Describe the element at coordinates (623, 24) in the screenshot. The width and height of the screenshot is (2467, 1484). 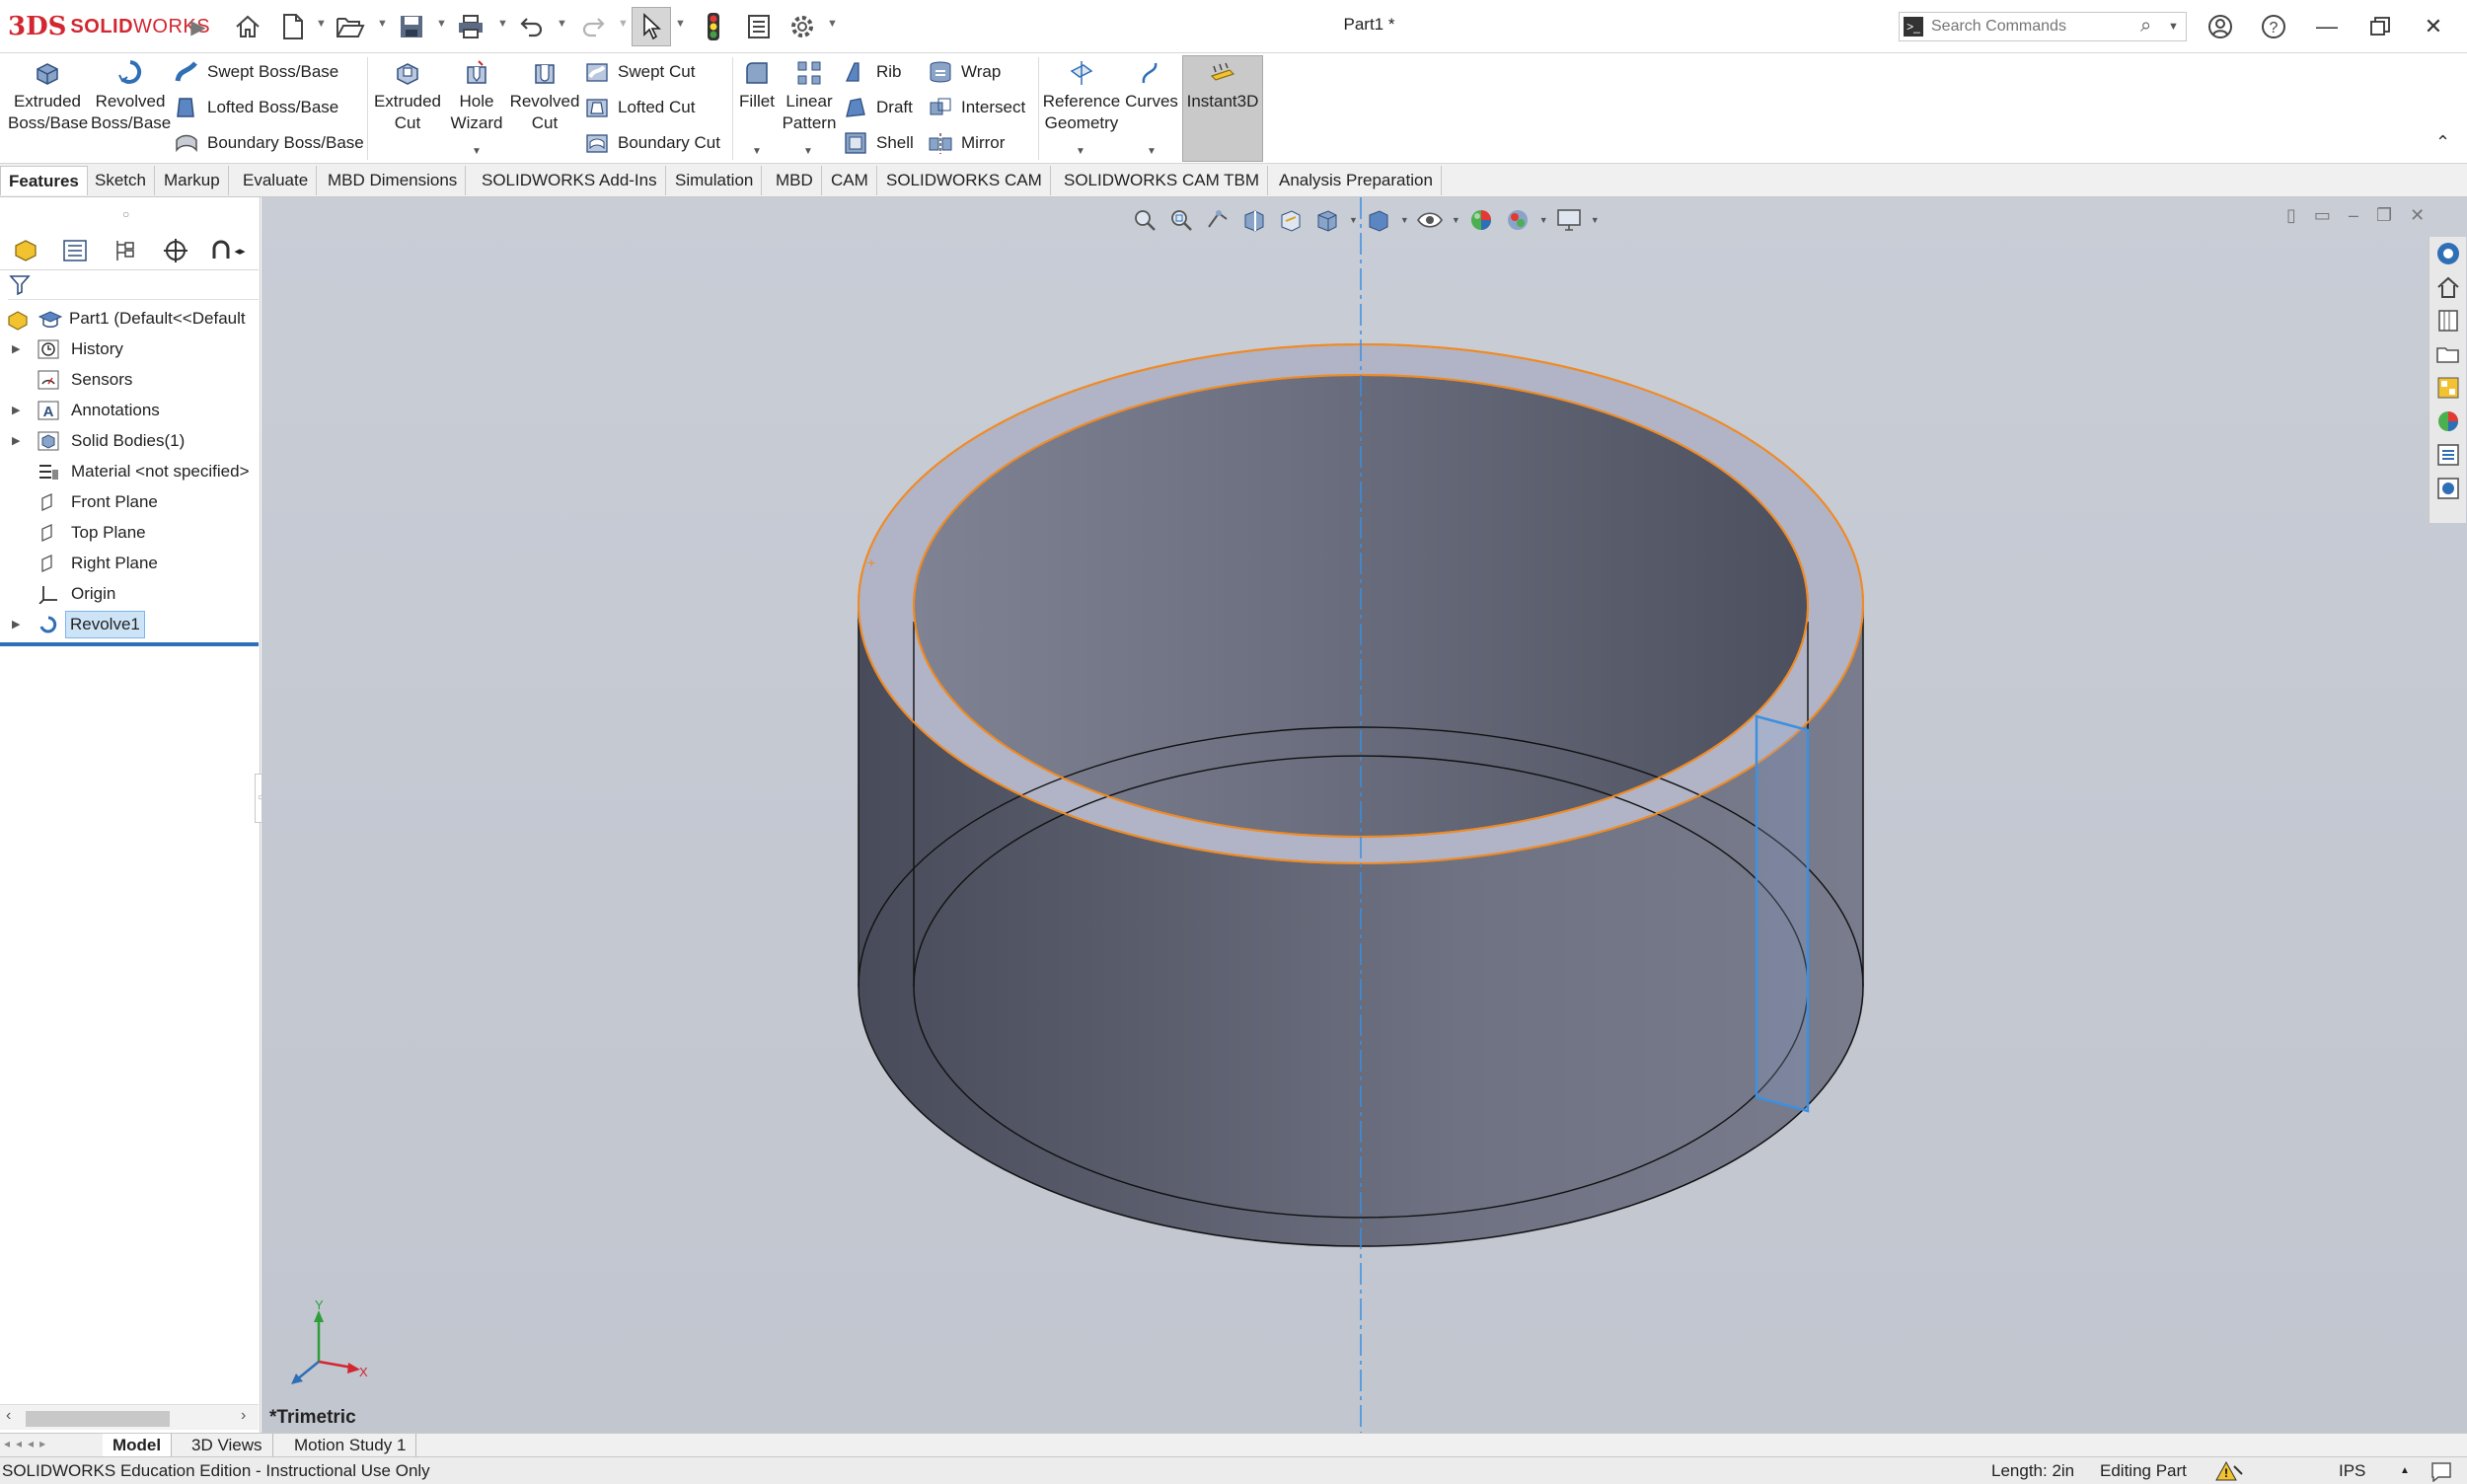
I see `redo-dropdown-icon: ▼` at that location.